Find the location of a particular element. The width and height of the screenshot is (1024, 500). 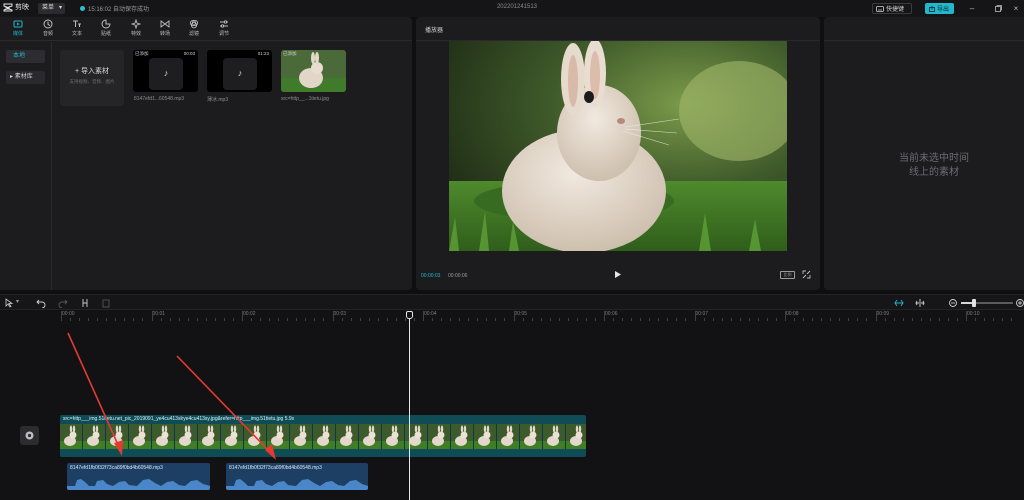

tab-effects: 特效 is located at coordinates (136, 29).